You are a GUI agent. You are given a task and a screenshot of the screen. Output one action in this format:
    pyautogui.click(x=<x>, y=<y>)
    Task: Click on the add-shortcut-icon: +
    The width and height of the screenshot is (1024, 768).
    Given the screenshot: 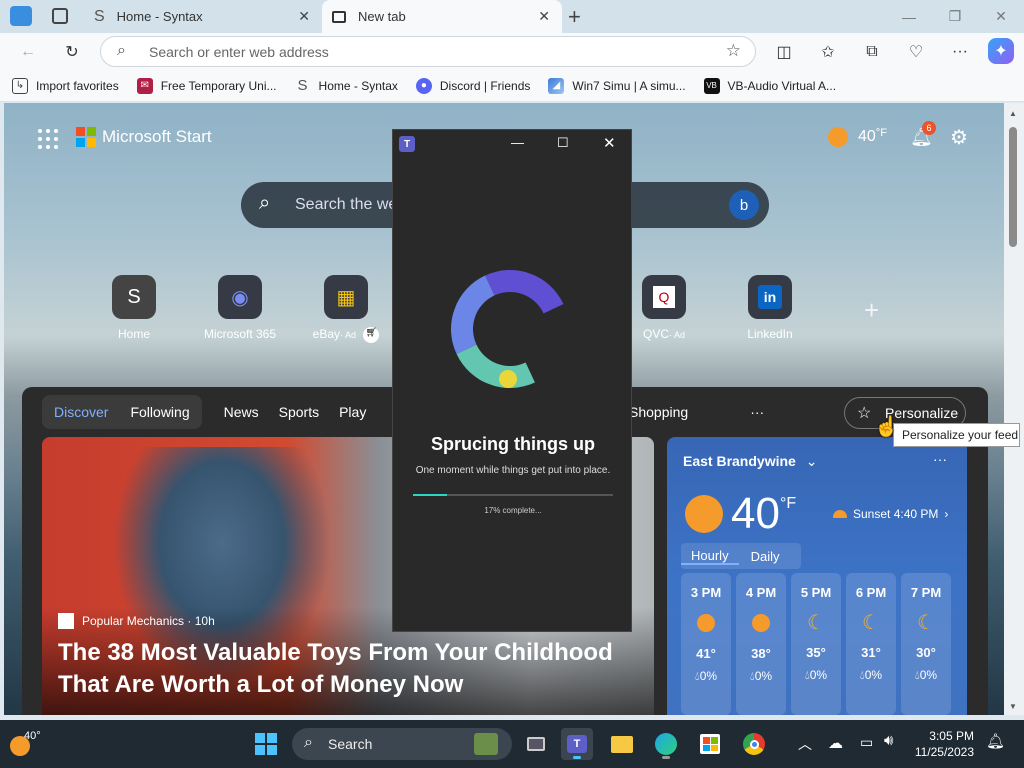 What is the action you would take?
    pyautogui.click(x=871, y=310)
    